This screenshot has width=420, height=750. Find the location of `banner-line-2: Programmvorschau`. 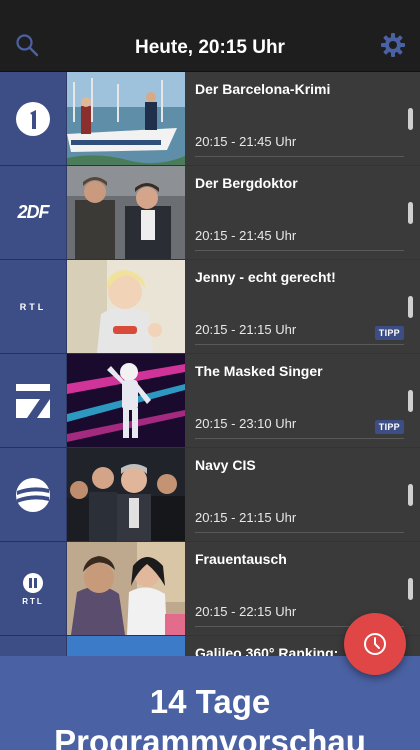

banner-line-2: Programmvorschau is located at coordinates (210, 736).